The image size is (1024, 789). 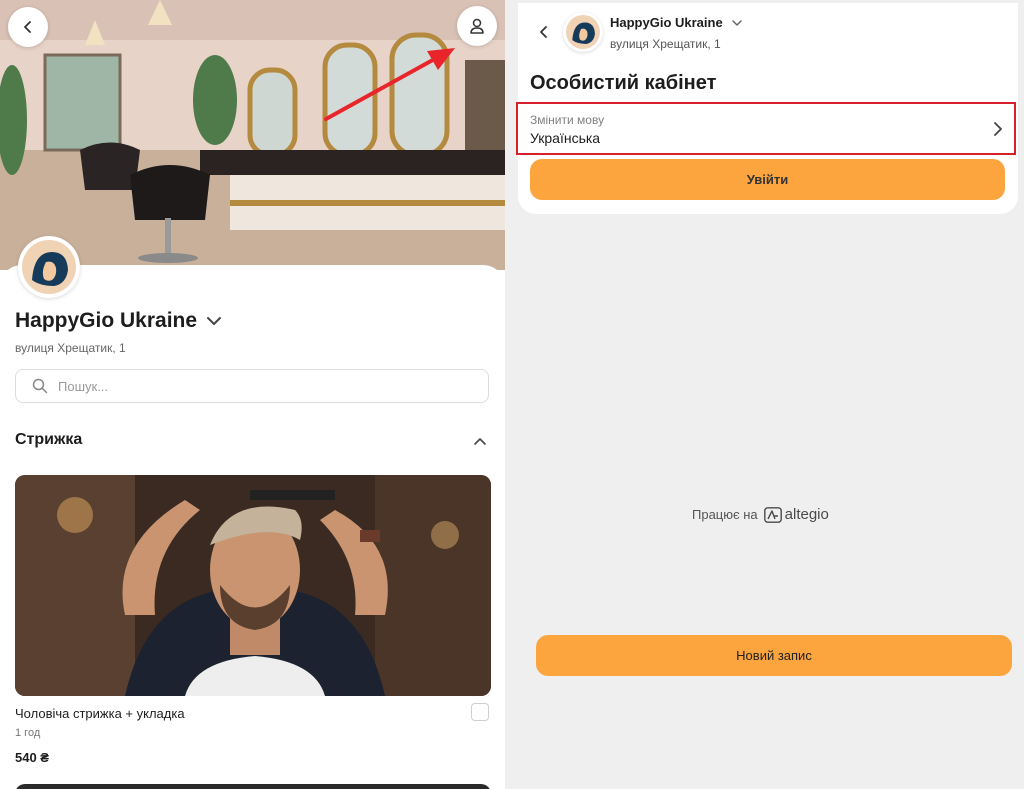 I want to click on panel-salon-address: вулиця Хрещатик, 1, so click(x=665, y=44).